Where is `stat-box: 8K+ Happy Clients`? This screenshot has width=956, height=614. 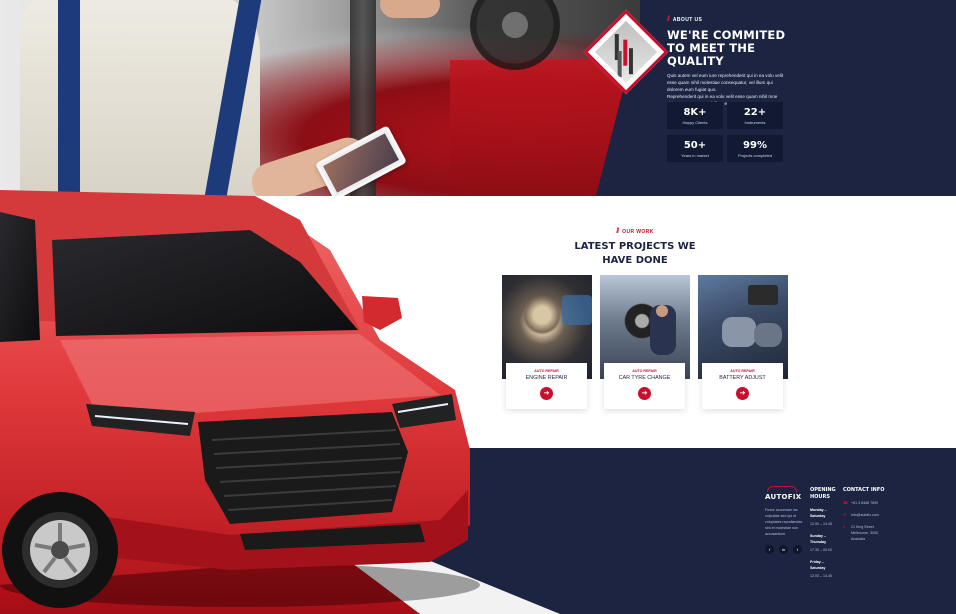 stat-box: 8K+ Happy Clients is located at coordinates (695, 115).